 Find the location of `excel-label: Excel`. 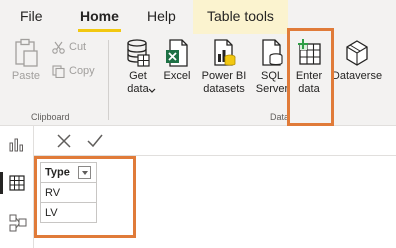

excel-label: Excel is located at coordinates (177, 76).